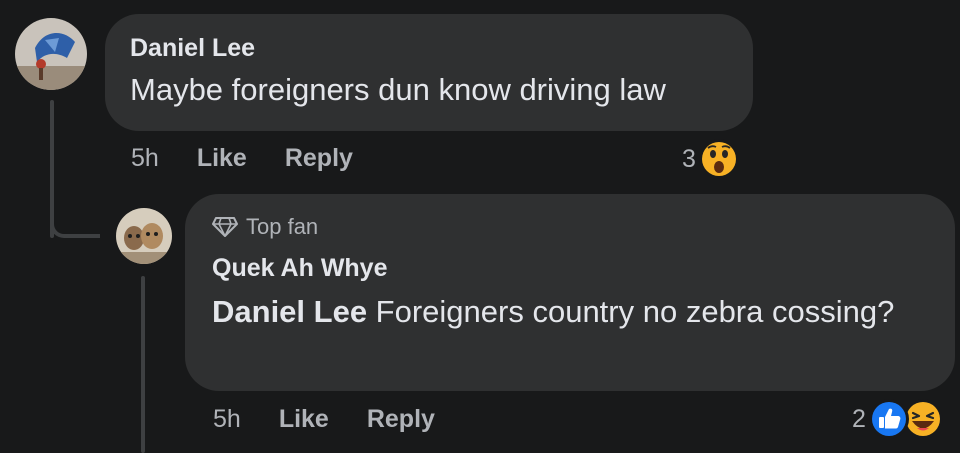 Image resolution: width=960 pixels, height=453 pixels. I want to click on wow-icon, so click(719, 159).